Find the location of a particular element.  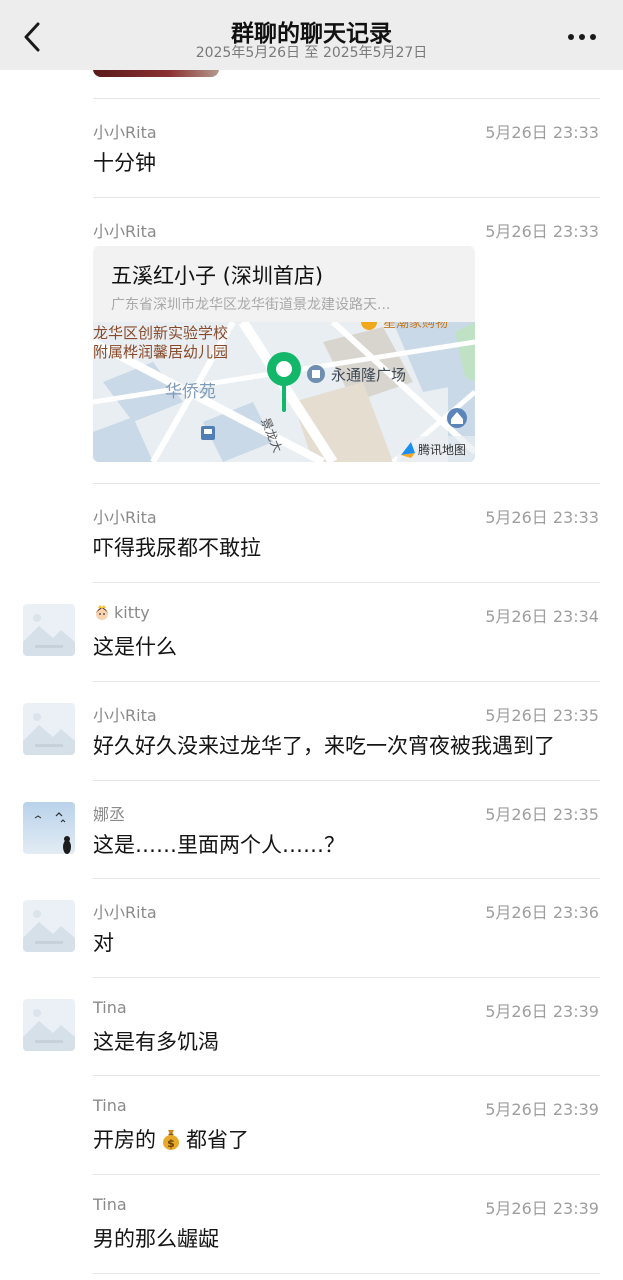

message-item: Tina 5月26日 23:39 开房的 $ 都省了 is located at coordinates (311, 1125).